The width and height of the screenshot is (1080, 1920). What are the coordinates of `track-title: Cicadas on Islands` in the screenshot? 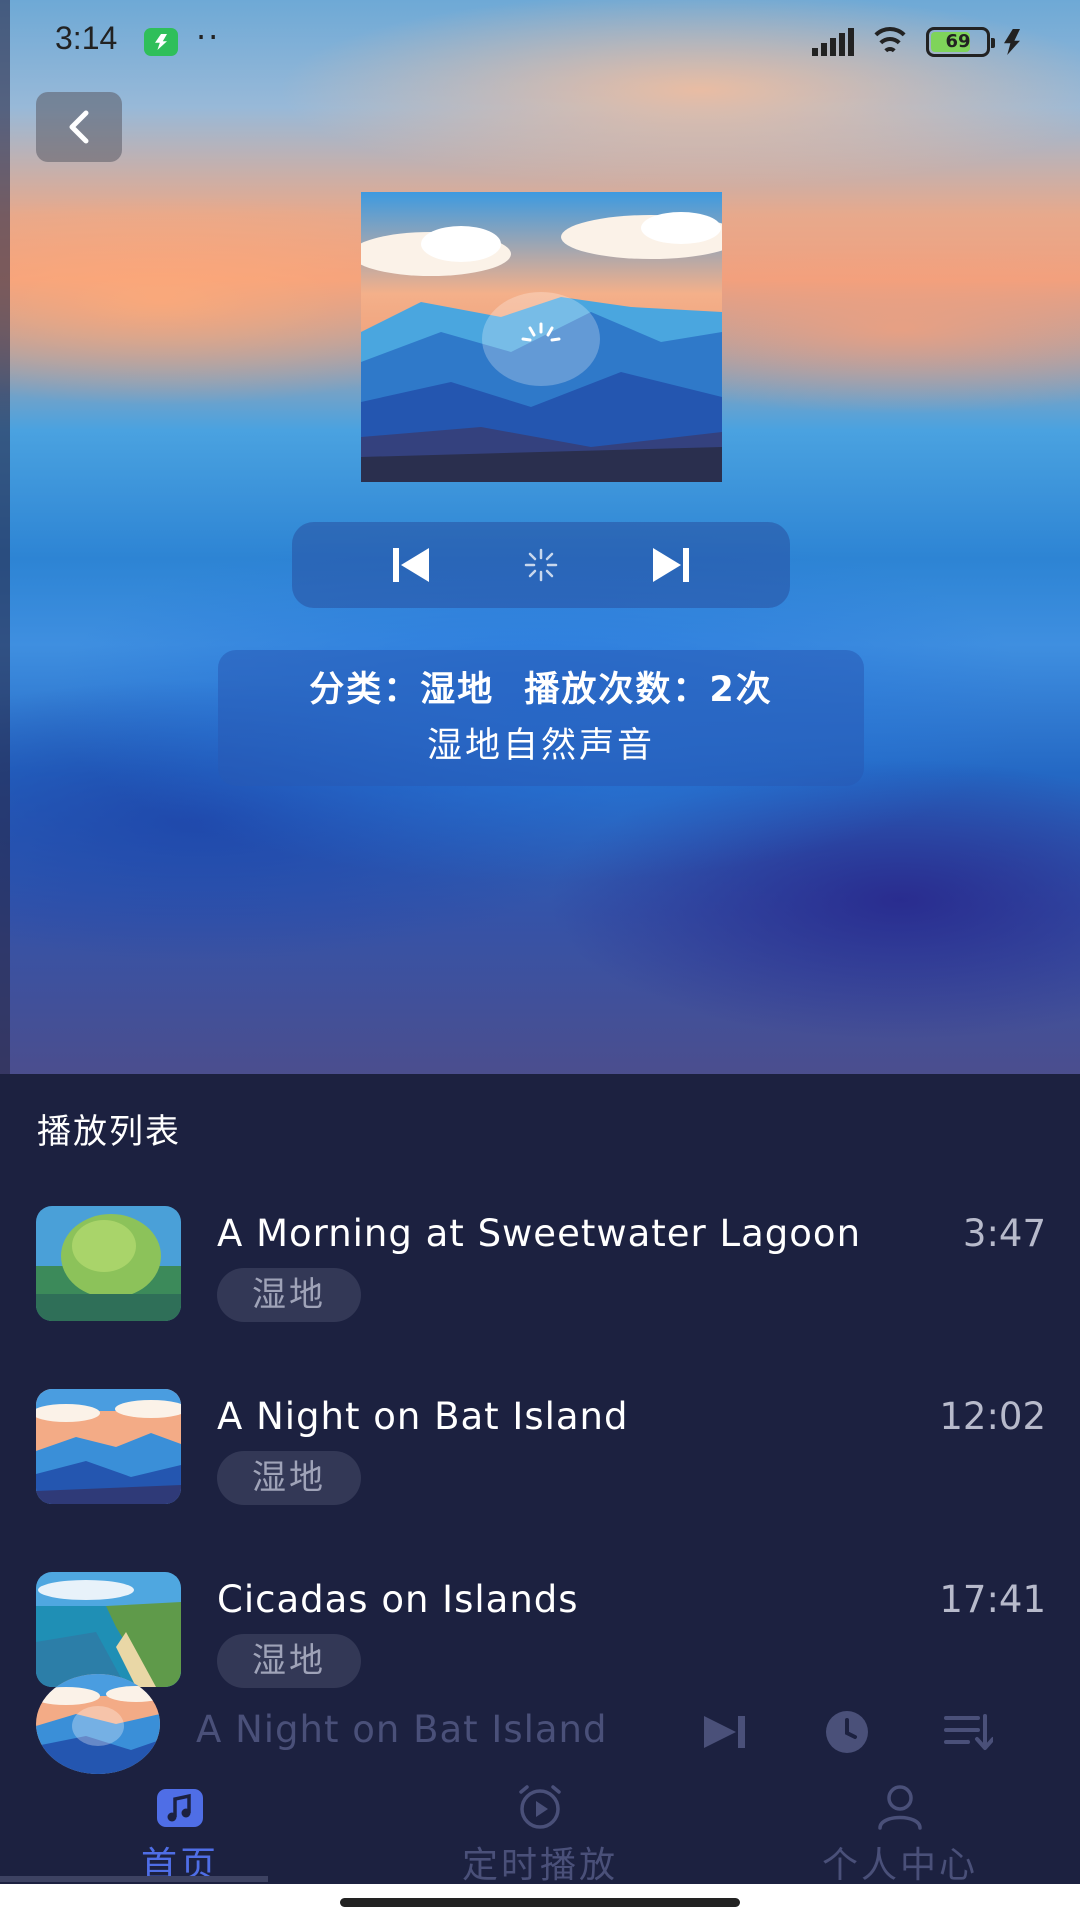 It's located at (398, 1599).